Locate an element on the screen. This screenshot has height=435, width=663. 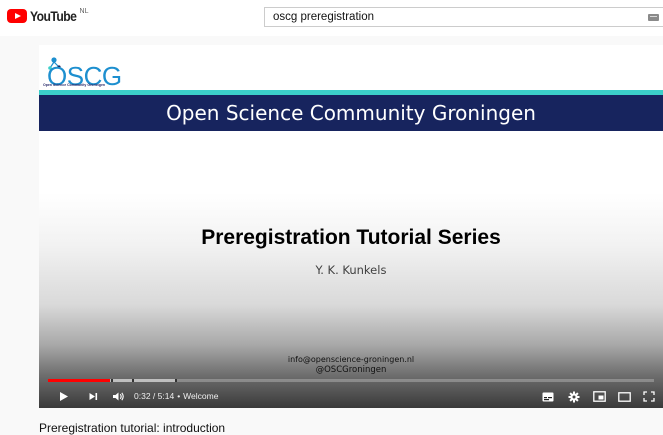
play-icon is located at coordinates (63, 396).